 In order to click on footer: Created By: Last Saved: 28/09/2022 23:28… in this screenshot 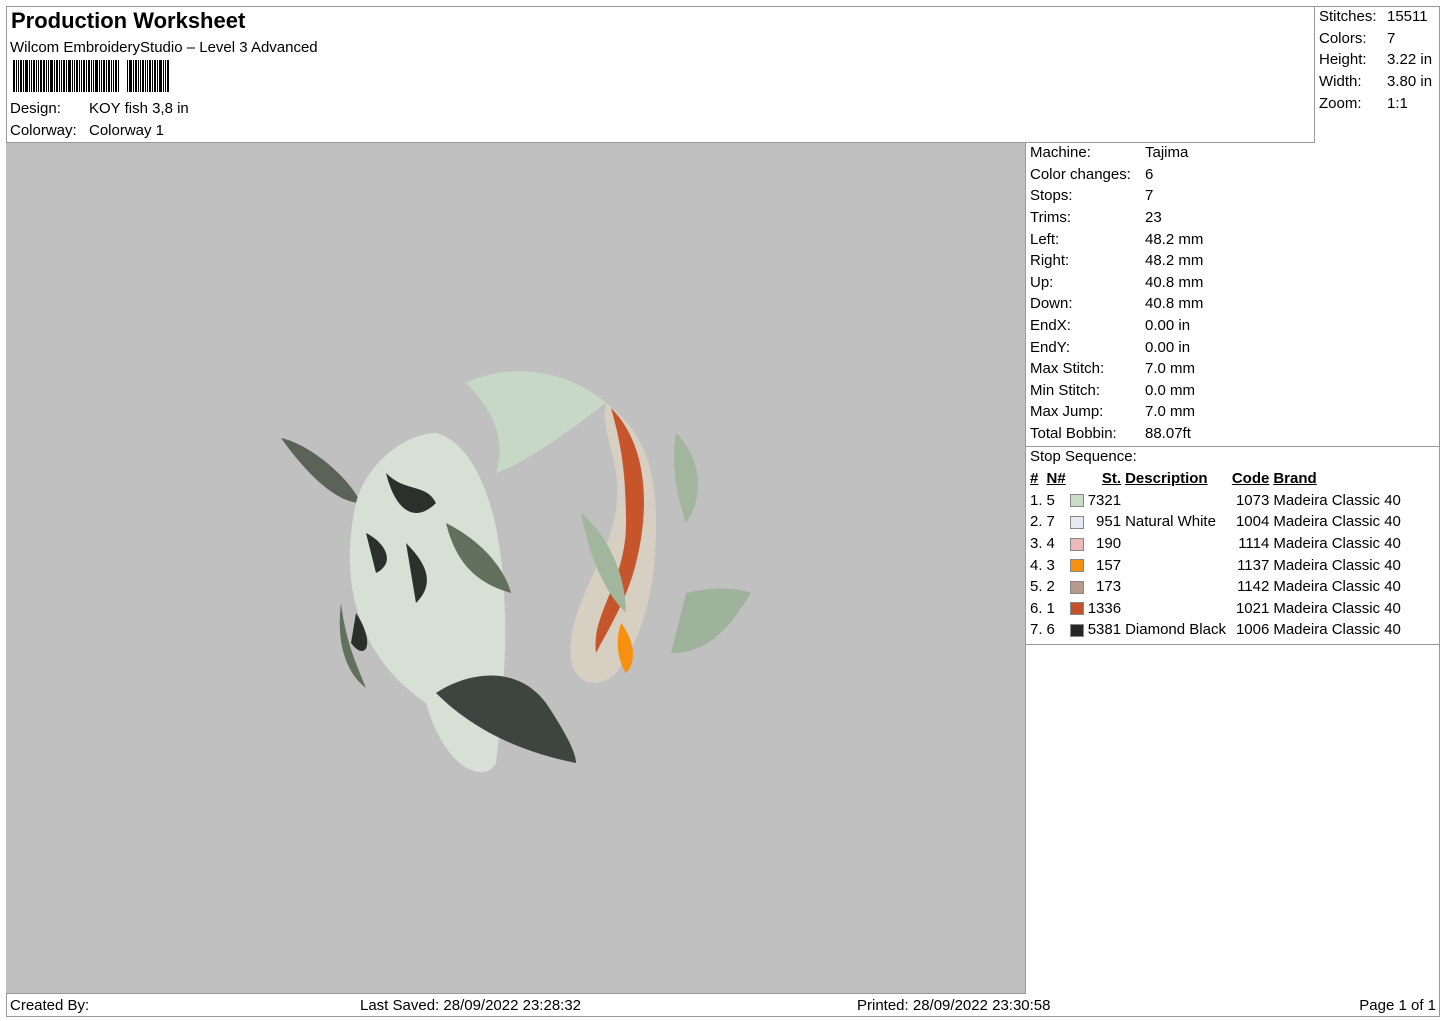, I will do `click(723, 1005)`.